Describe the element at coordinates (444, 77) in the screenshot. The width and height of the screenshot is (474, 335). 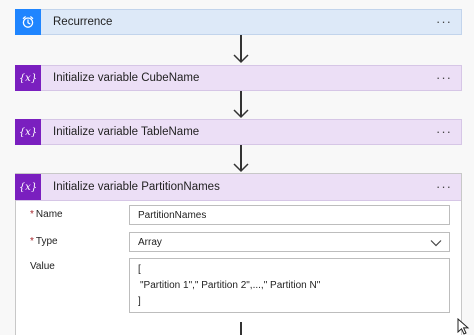
I see `cubename-more-menu-icon: ···` at that location.